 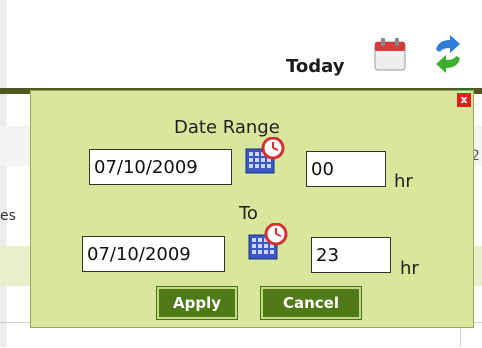 What do you see at coordinates (197, 303) in the screenshot?
I see `apply-button: Apply` at bounding box center [197, 303].